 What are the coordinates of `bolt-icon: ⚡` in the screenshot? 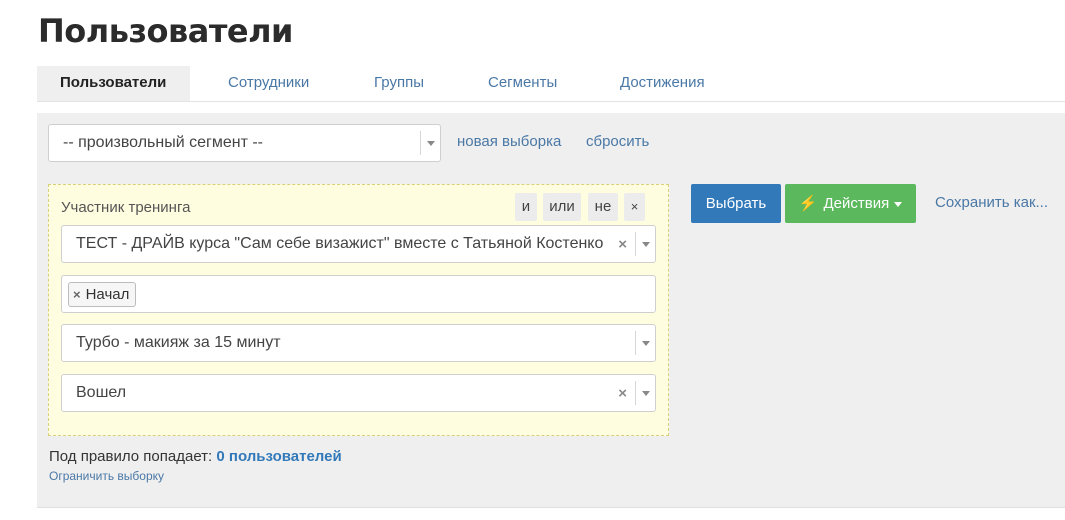 It's located at (808, 203).